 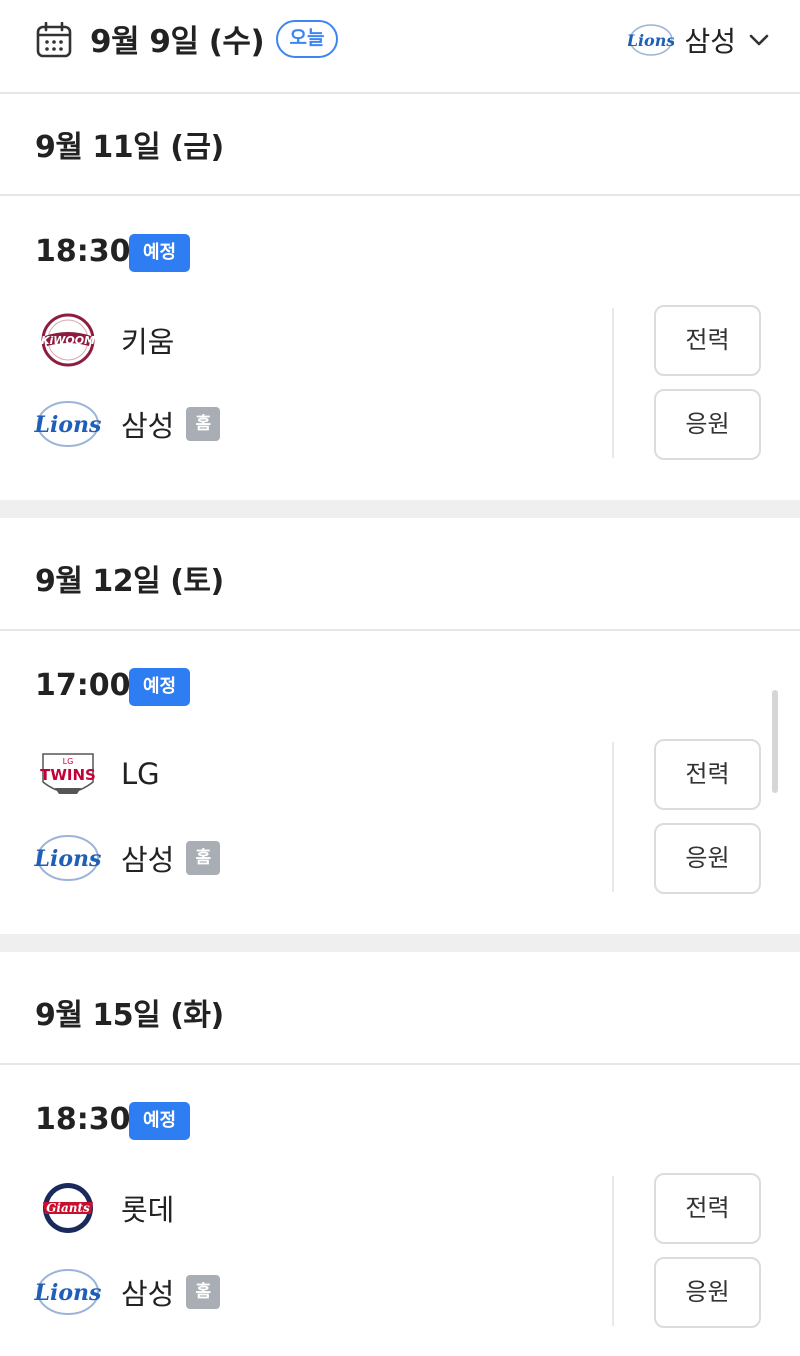 I want to click on away-team: KiWOOM 키움, so click(x=103, y=340).